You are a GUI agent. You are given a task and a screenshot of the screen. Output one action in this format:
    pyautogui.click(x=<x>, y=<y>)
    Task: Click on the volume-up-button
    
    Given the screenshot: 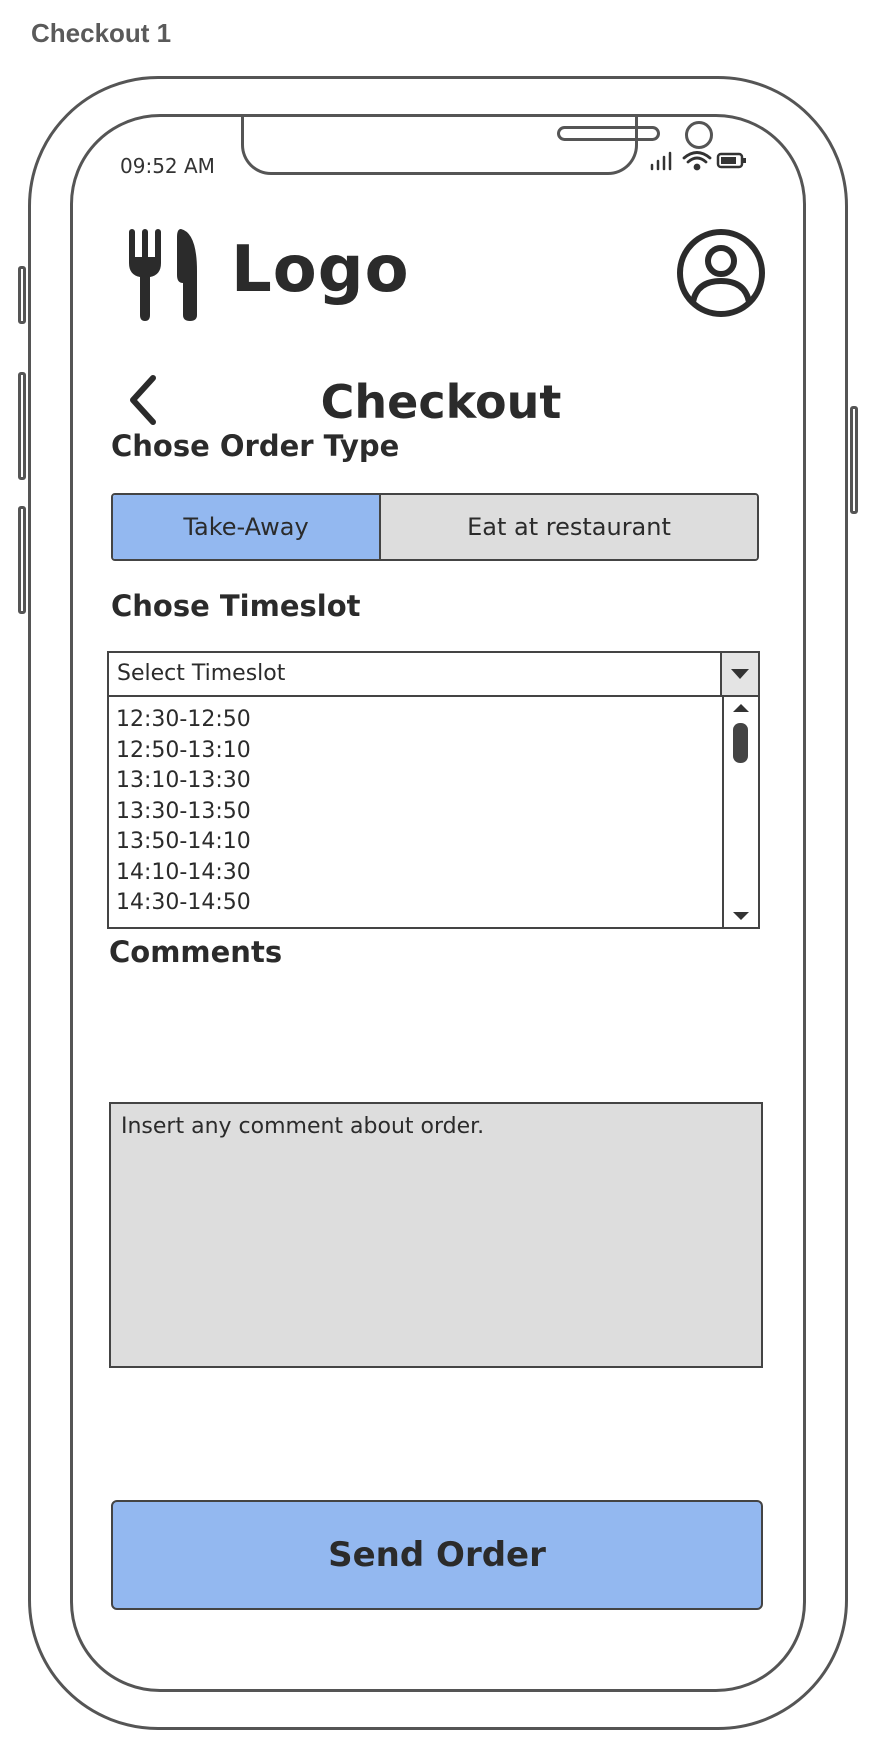 What is the action you would take?
    pyautogui.click(x=22, y=426)
    